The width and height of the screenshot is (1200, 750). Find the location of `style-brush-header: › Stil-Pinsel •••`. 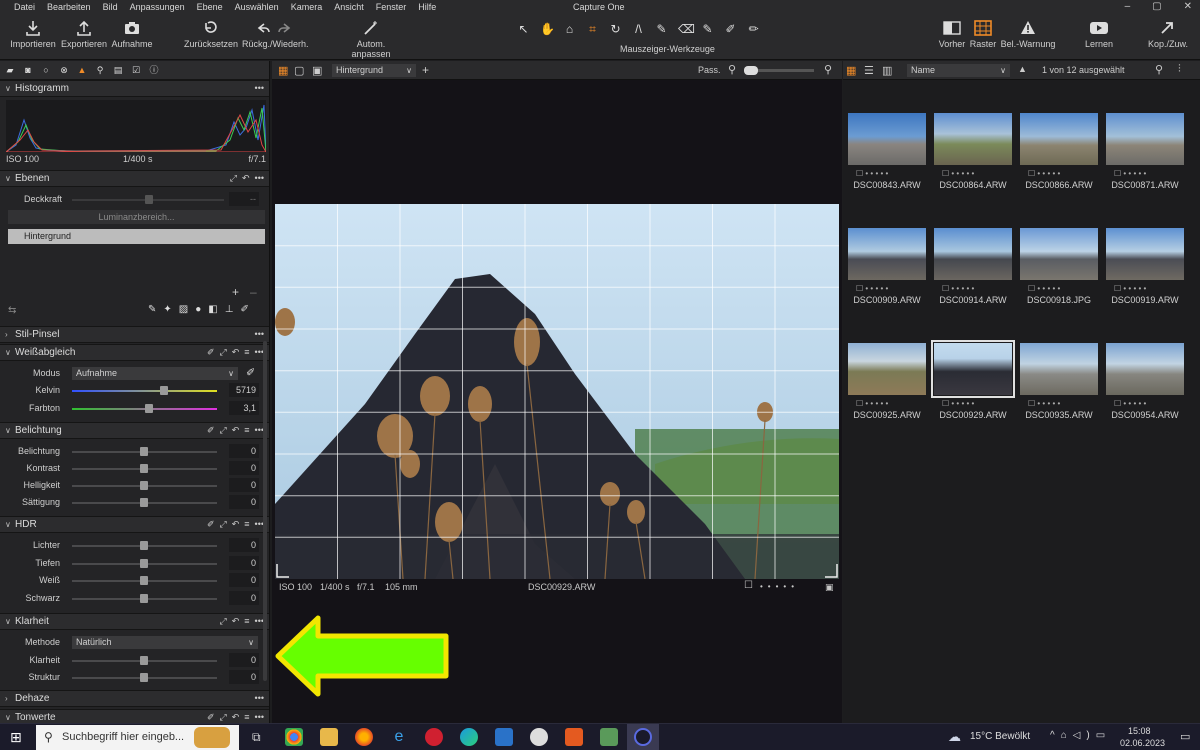

style-brush-header: › Stil-Pinsel ••• is located at coordinates (134, 334).